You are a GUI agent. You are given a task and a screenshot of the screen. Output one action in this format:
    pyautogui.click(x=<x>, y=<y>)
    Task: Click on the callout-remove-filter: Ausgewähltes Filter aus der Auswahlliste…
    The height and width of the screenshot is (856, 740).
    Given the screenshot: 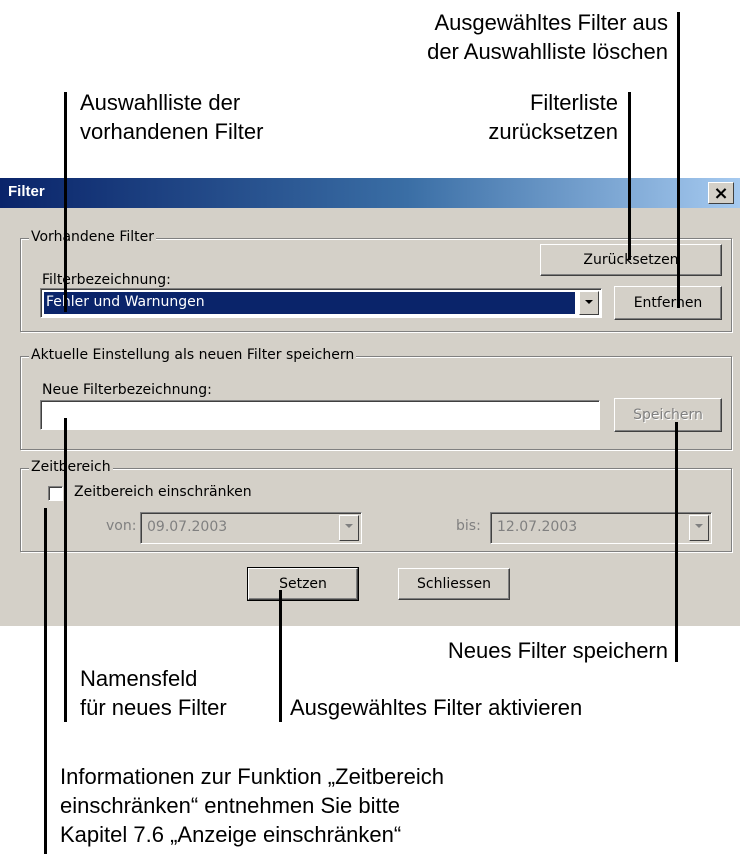 What is the action you would take?
    pyautogui.click(x=547, y=37)
    